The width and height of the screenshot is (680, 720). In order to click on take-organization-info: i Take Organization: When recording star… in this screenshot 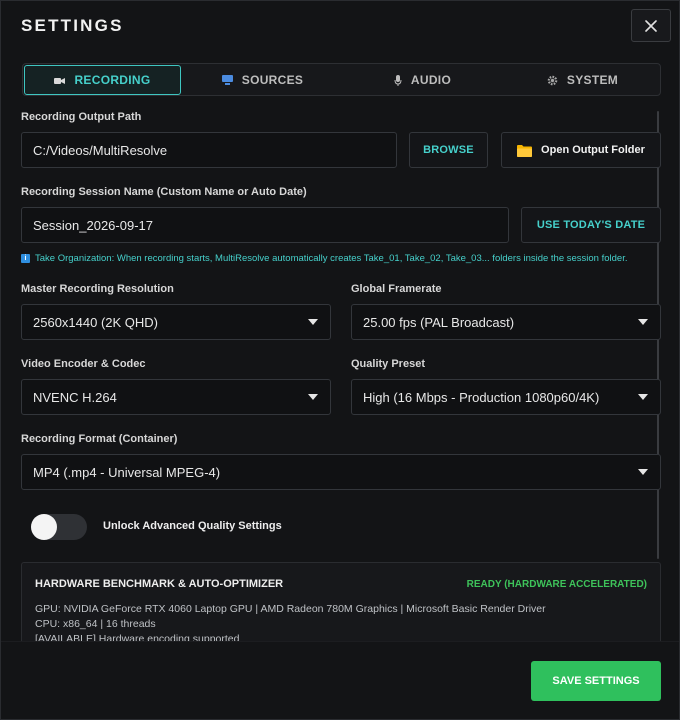, I will do `click(324, 258)`.